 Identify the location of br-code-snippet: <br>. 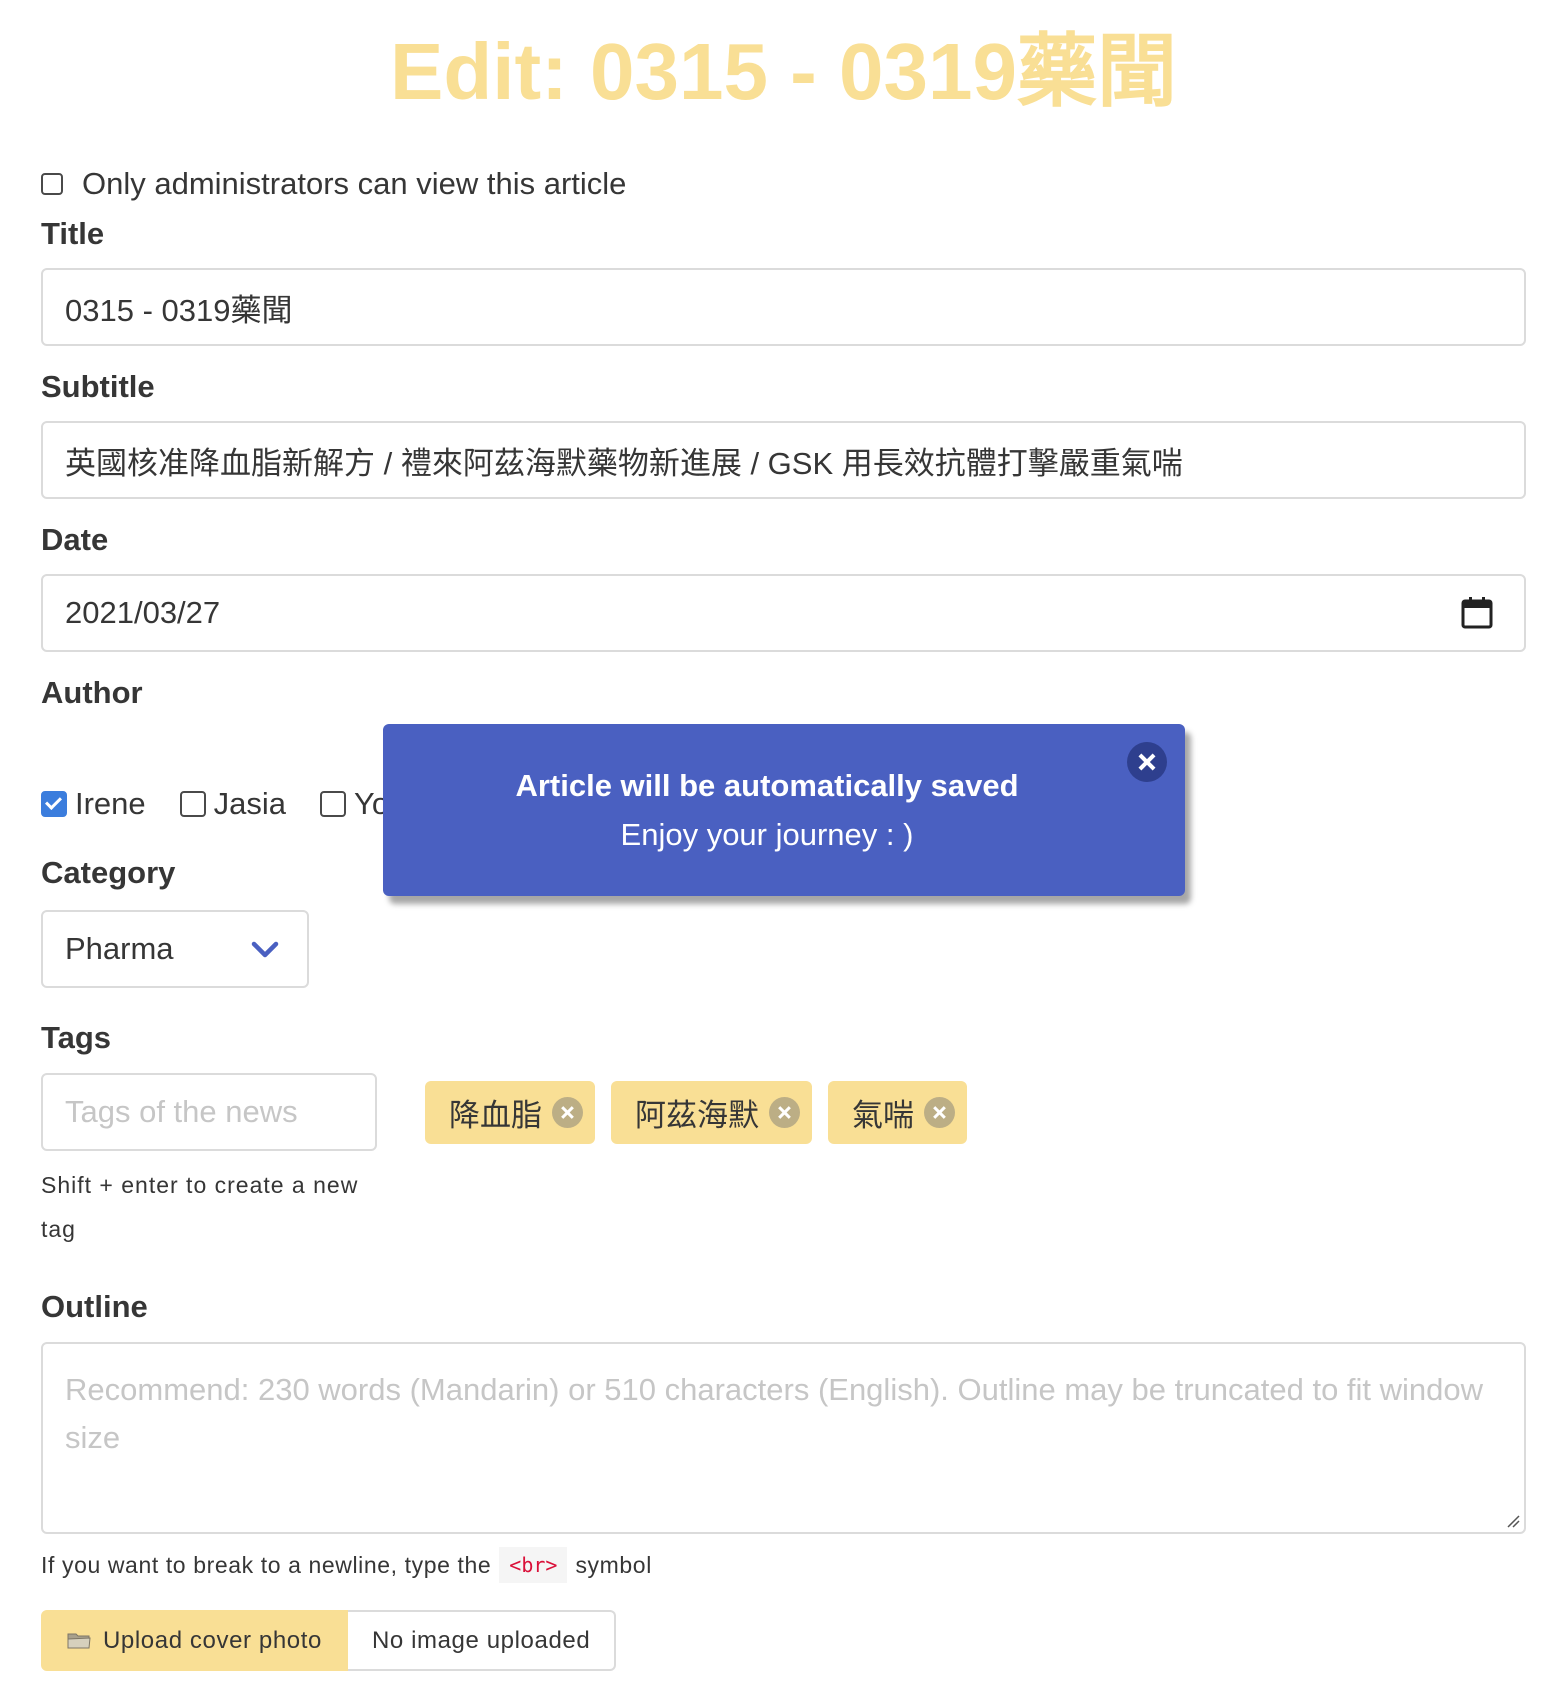
(533, 1565).